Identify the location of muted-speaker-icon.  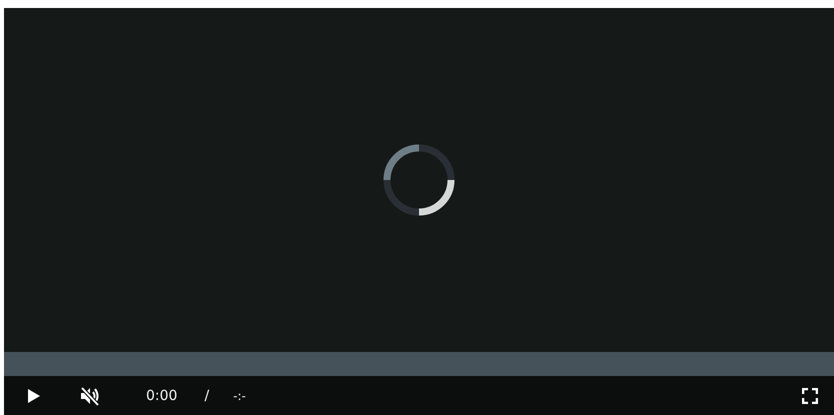
(90, 396).